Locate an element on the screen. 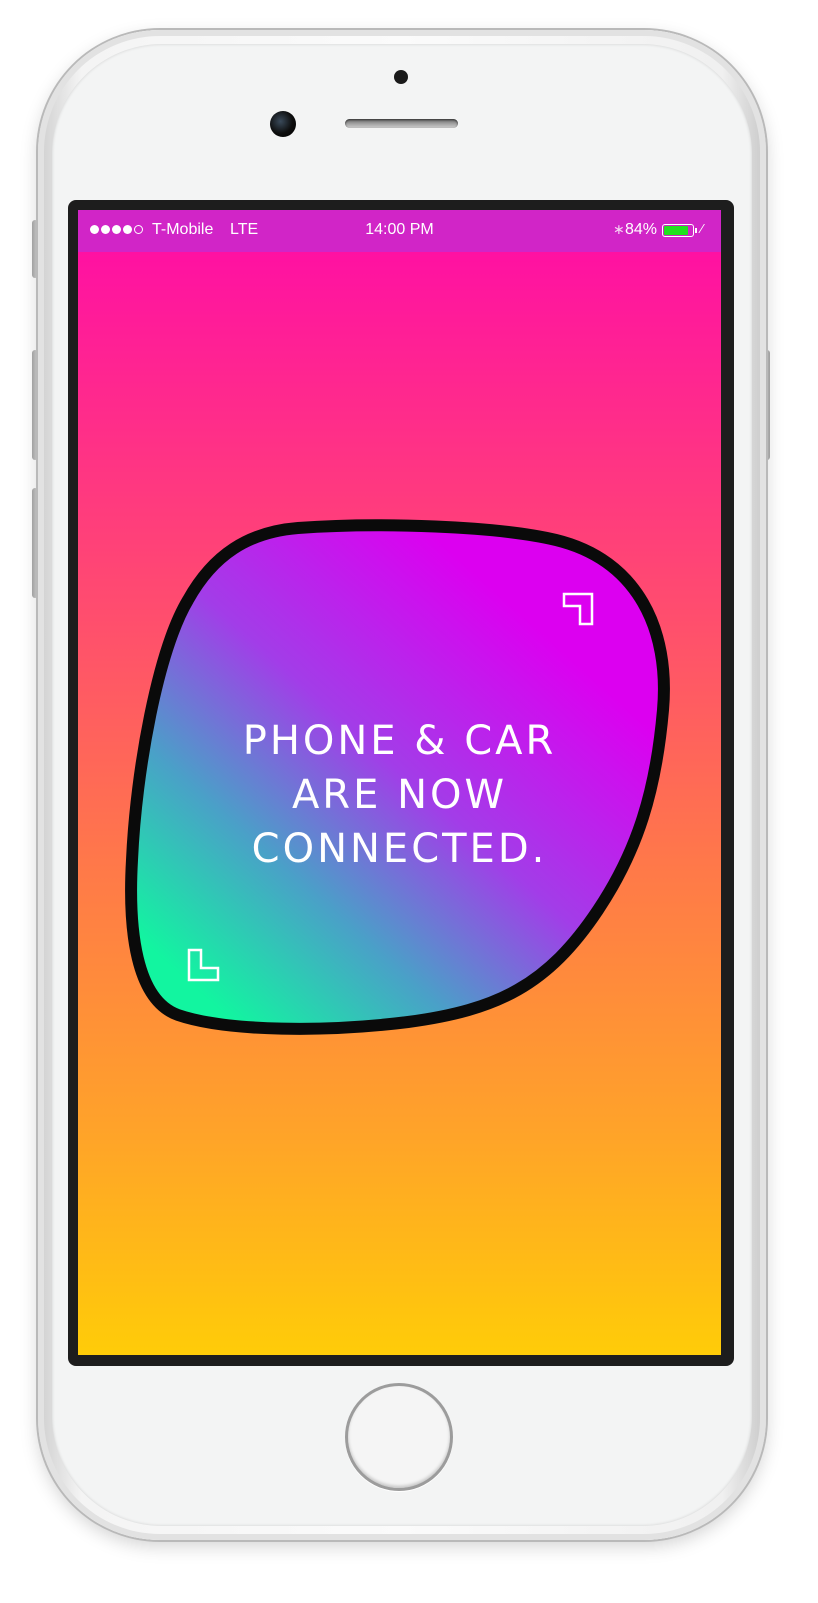 The image size is (818, 1603). front-camera-icon is located at coordinates (283, 124).